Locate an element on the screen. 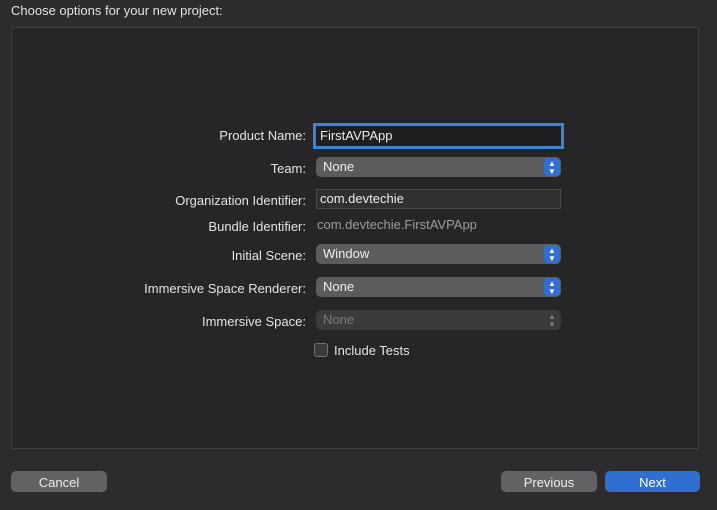  immersive-space-popup: None ▲ ▼ is located at coordinates (438, 320).